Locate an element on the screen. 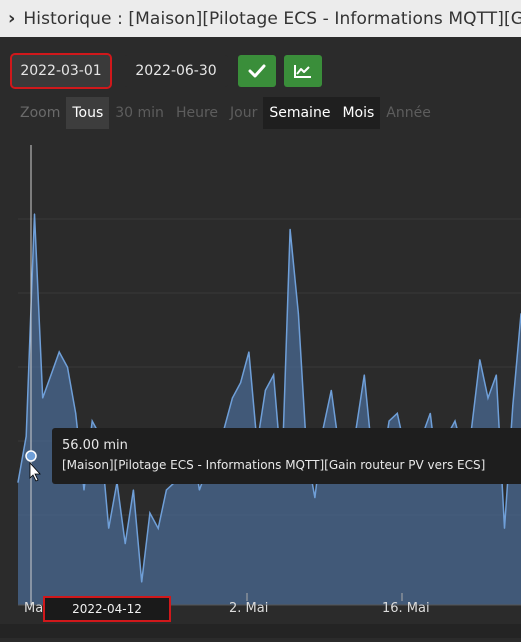 The image size is (521, 642). zoom-option-month: Mois is located at coordinates (358, 113).